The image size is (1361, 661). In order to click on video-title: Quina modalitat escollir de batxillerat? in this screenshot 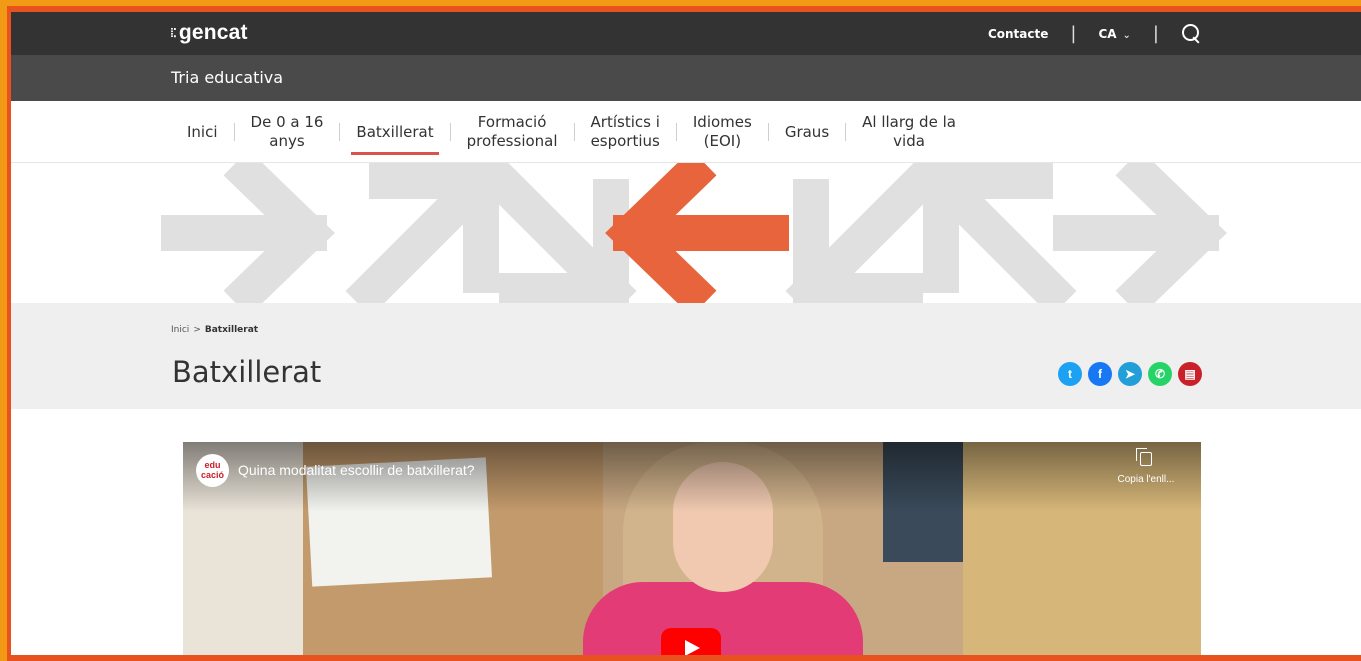, I will do `click(356, 470)`.